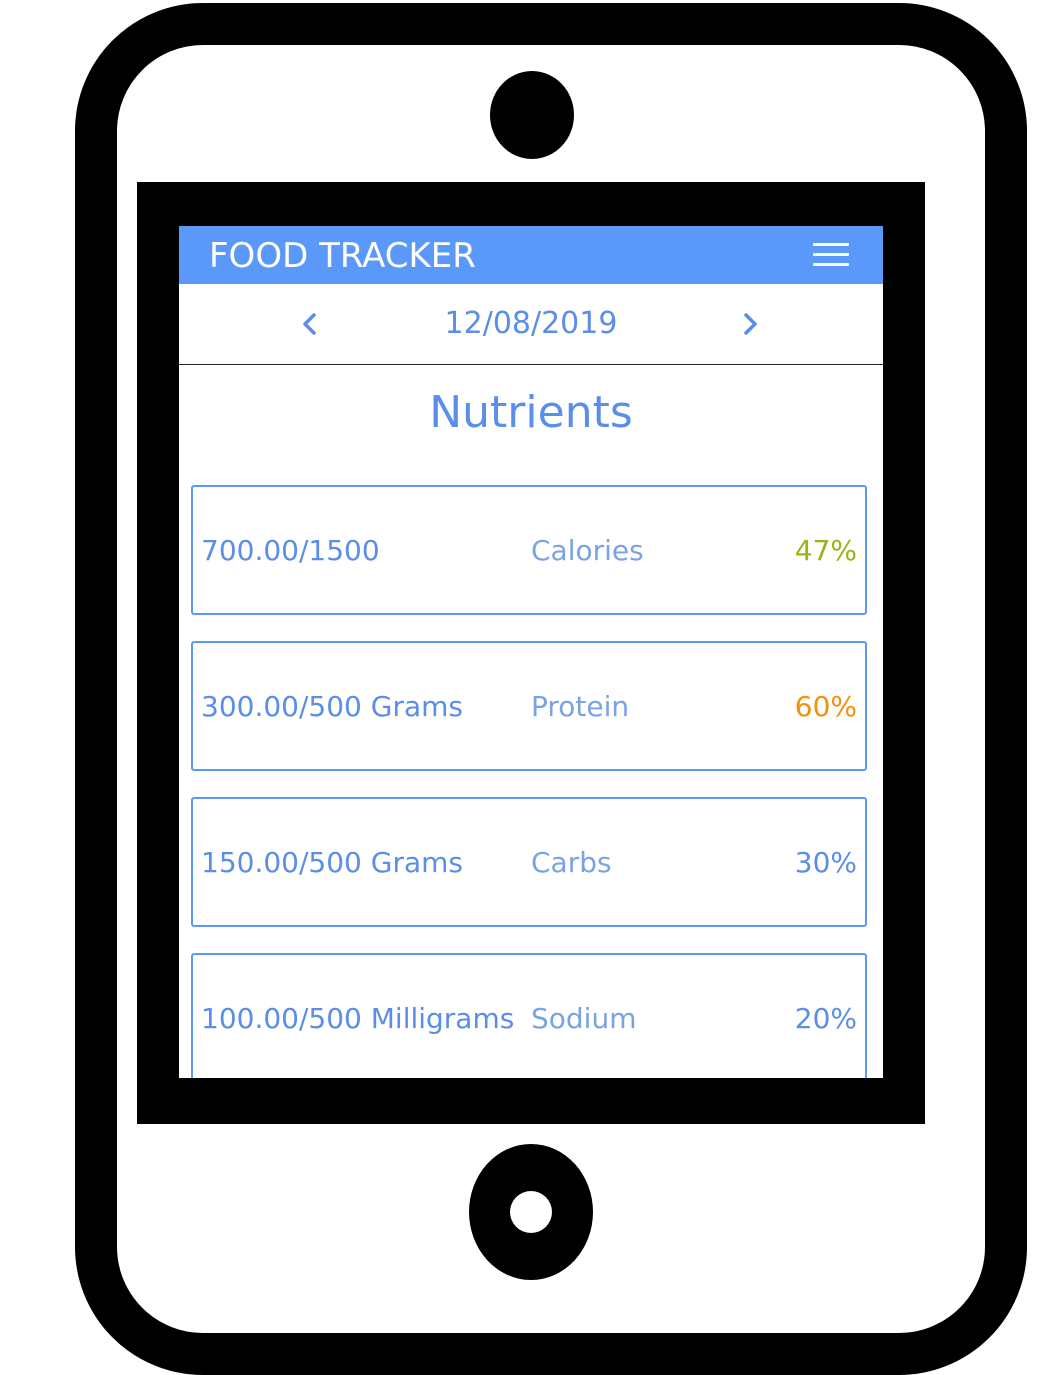 The image size is (1061, 1375). I want to click on nutrient-name: Calories, so click(587, 550).